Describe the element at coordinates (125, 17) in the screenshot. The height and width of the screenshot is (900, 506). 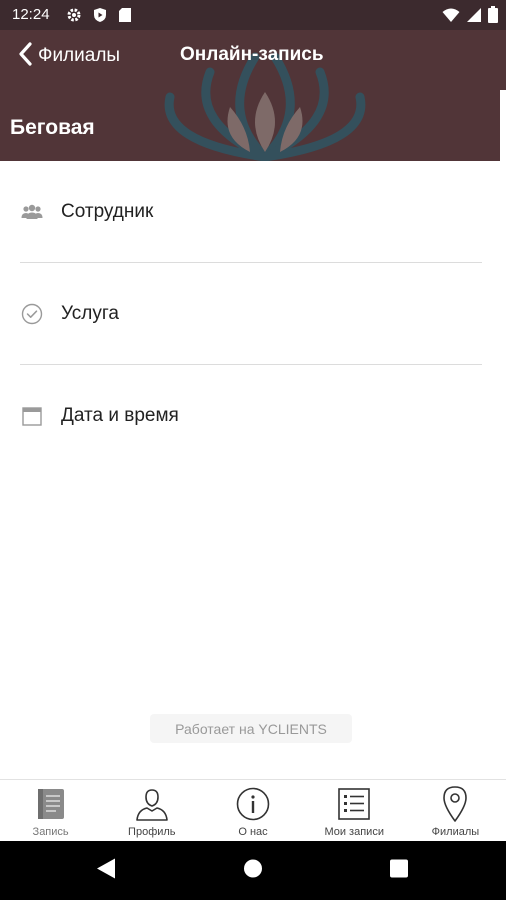
I see `sd-card-icon` at that location.